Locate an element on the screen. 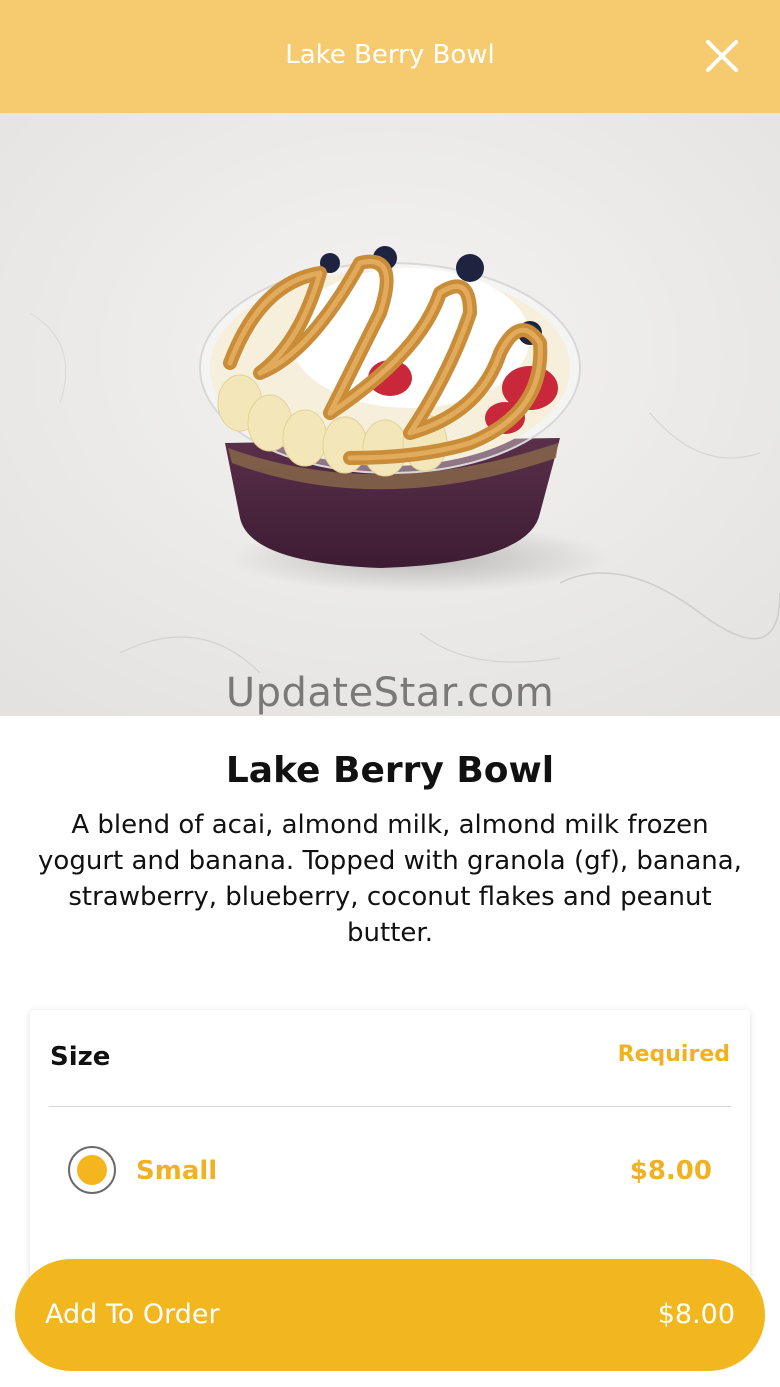  radio-selected-dot is located at coordinates (92, 1170).